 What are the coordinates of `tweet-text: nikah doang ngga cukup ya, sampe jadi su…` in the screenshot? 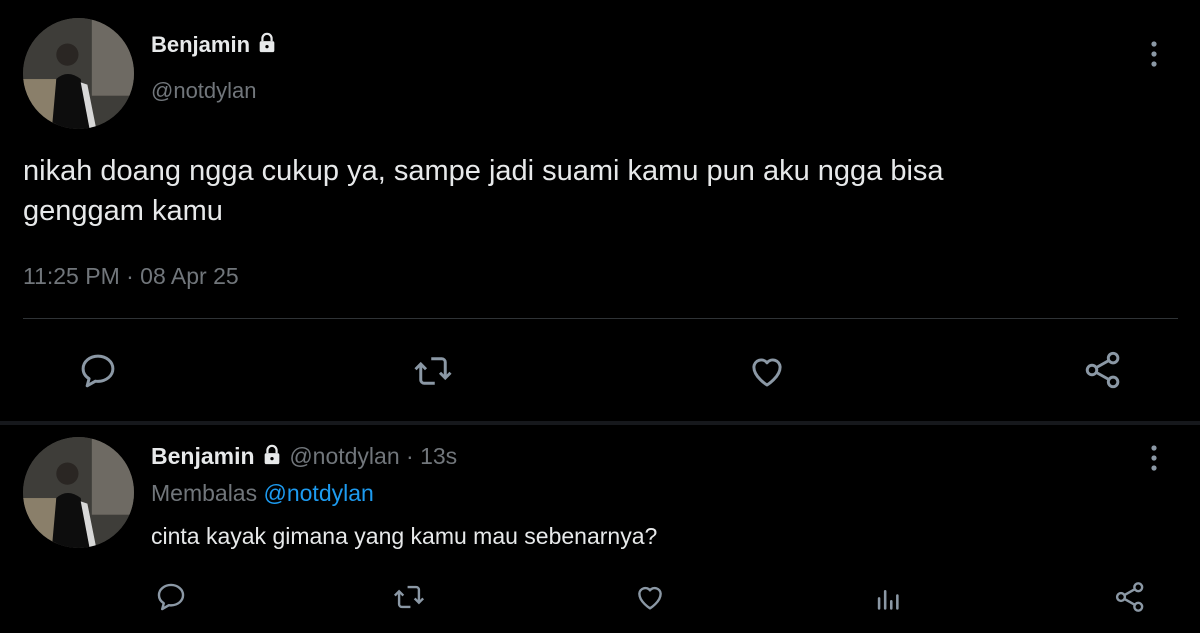 It's located at (598, 191).